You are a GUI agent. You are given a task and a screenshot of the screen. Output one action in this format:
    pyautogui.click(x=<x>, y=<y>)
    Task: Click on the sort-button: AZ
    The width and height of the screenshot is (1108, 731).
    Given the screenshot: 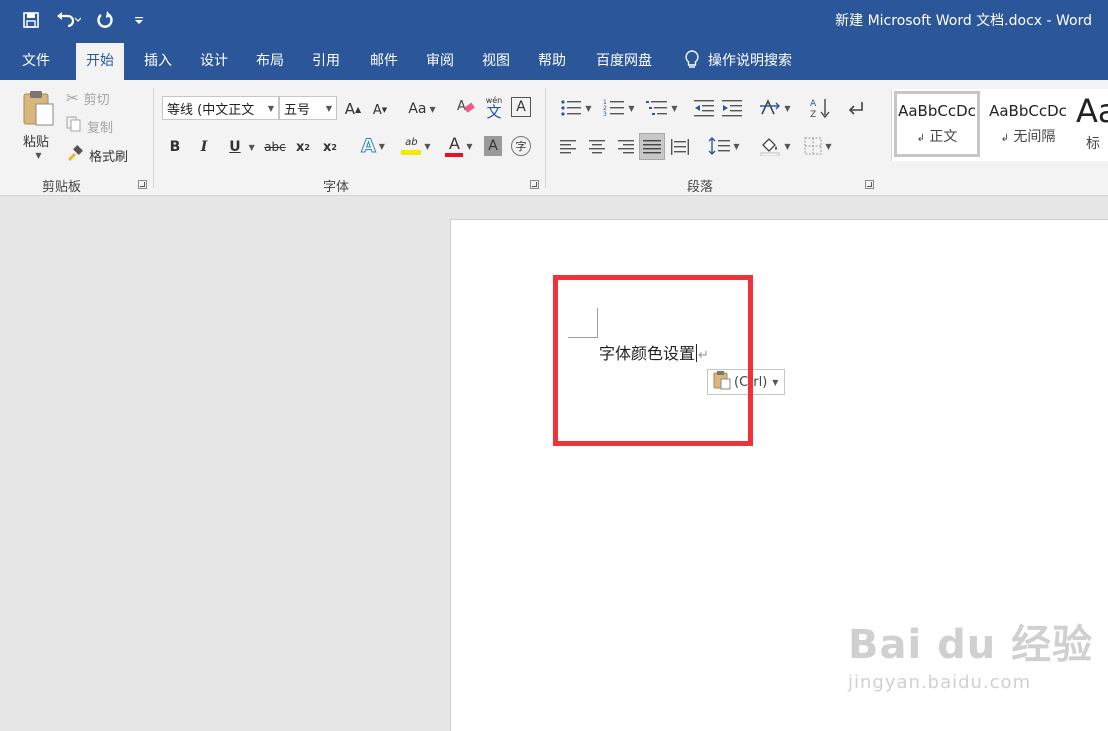 What is the action you would take?
    pyautogui.click(x=820, y=108)
    